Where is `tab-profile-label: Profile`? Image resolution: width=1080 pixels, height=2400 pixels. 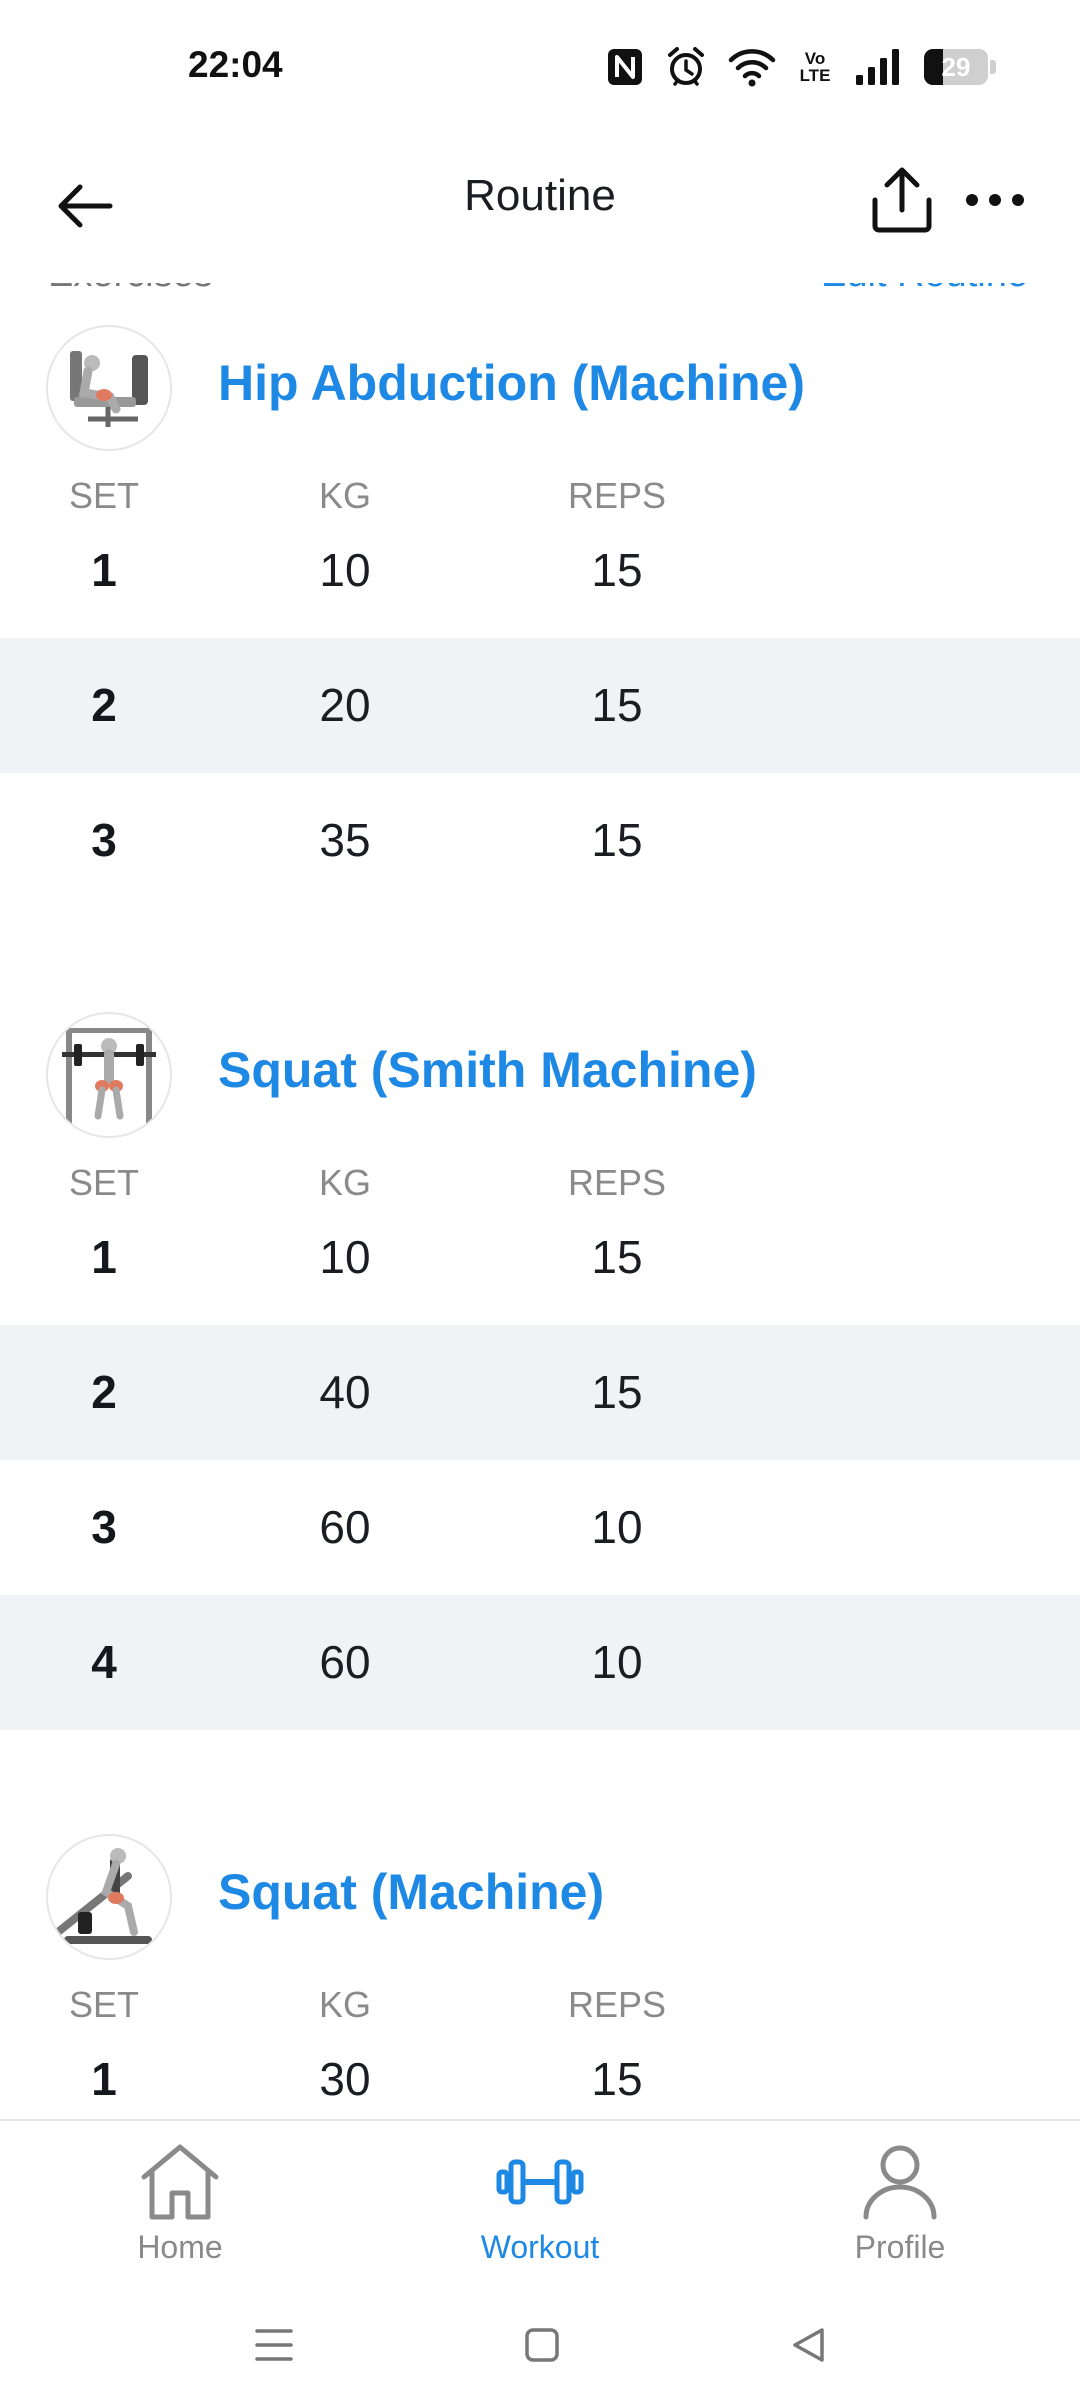 tab-profile-label: Profile is located at coordinates (900, 2247).